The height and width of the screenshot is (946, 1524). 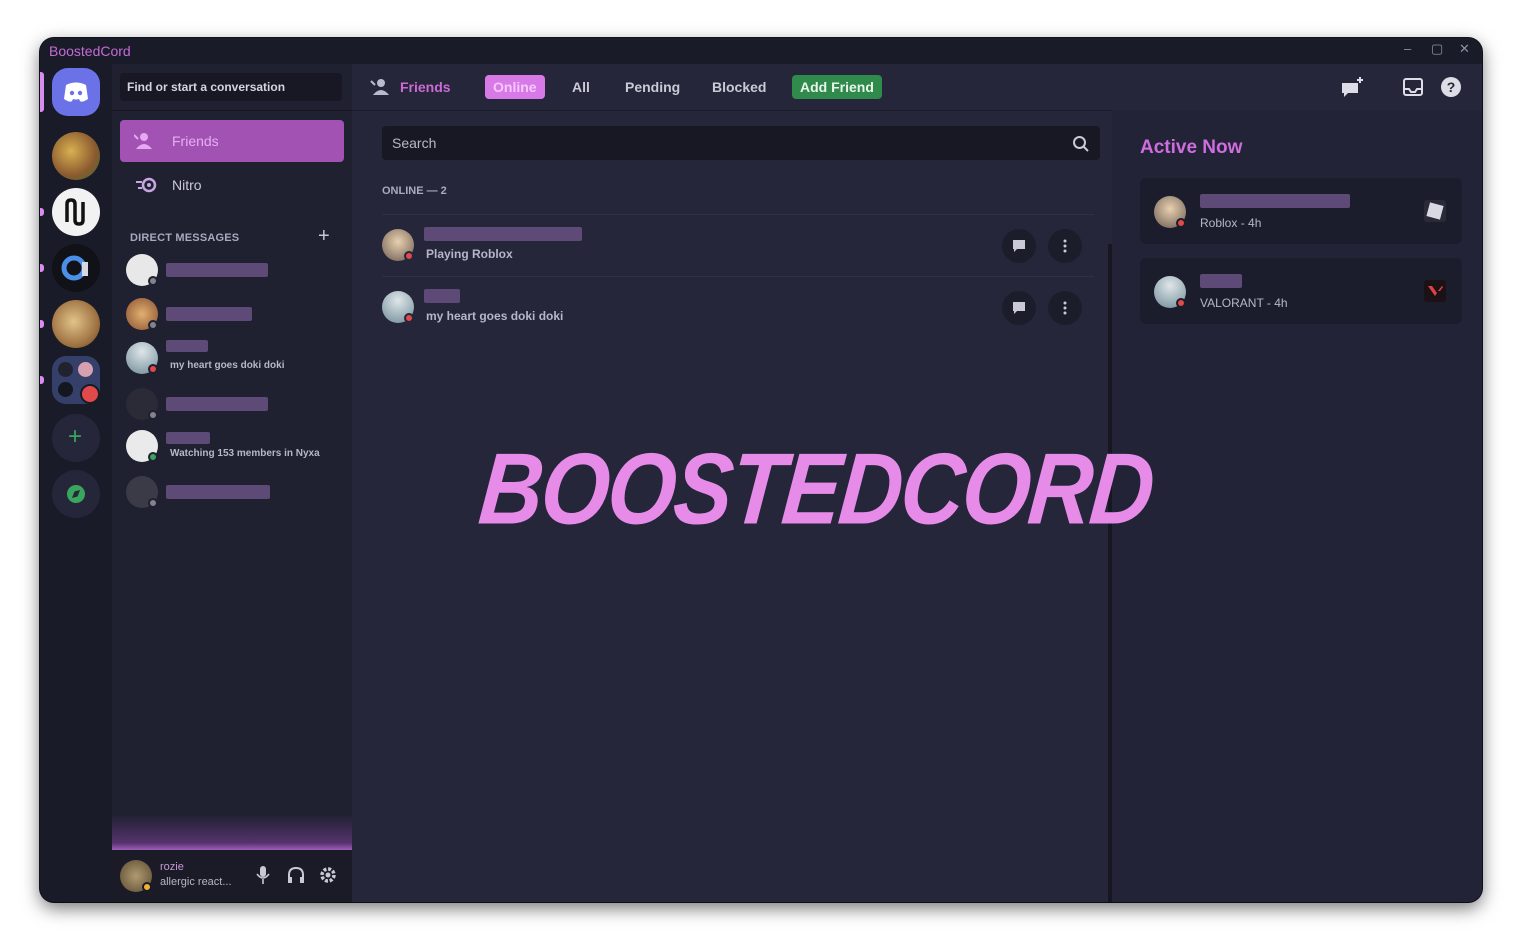 I want to click on nav-nitro: Nitro, so click(x=232, y=185).